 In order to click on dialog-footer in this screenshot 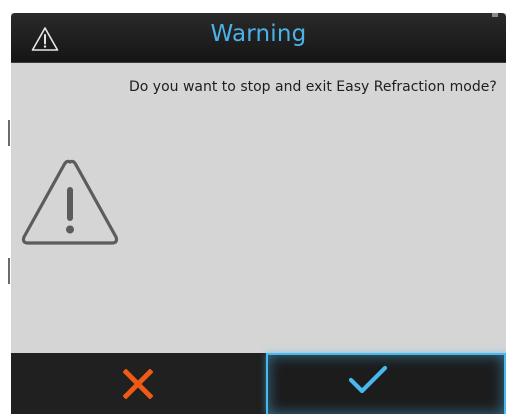, I will do `click(258, 383)`.